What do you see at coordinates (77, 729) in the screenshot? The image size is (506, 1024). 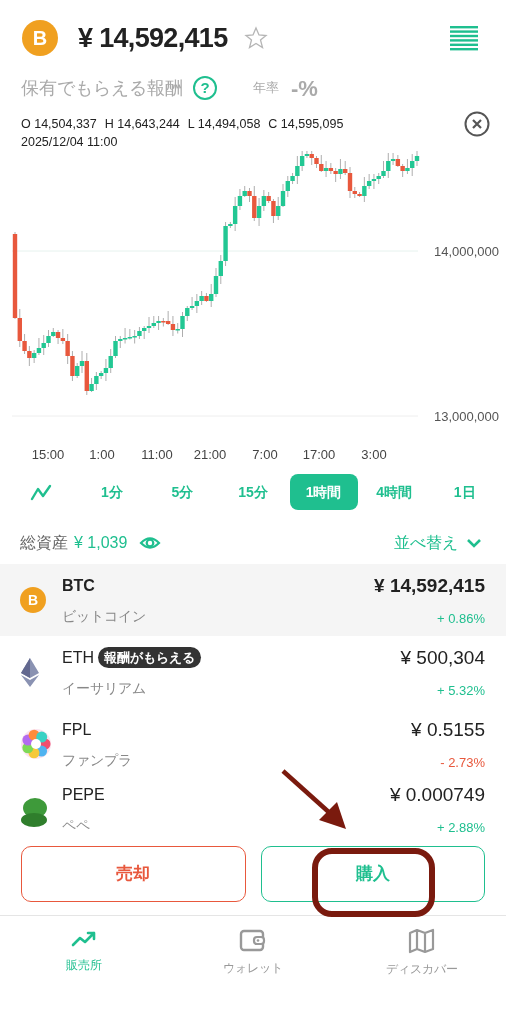 I see `coin-symbol: FPL` at bounding box center [77, 729].